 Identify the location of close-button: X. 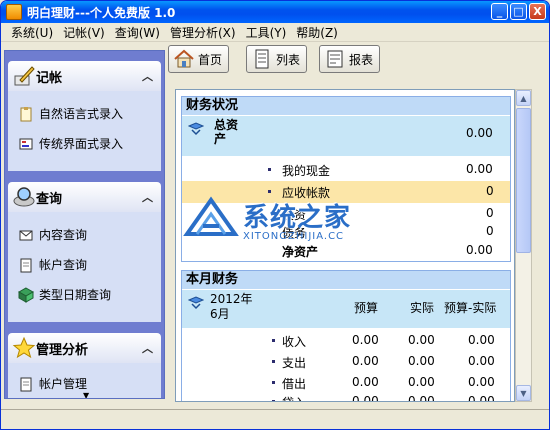
(537, 11).